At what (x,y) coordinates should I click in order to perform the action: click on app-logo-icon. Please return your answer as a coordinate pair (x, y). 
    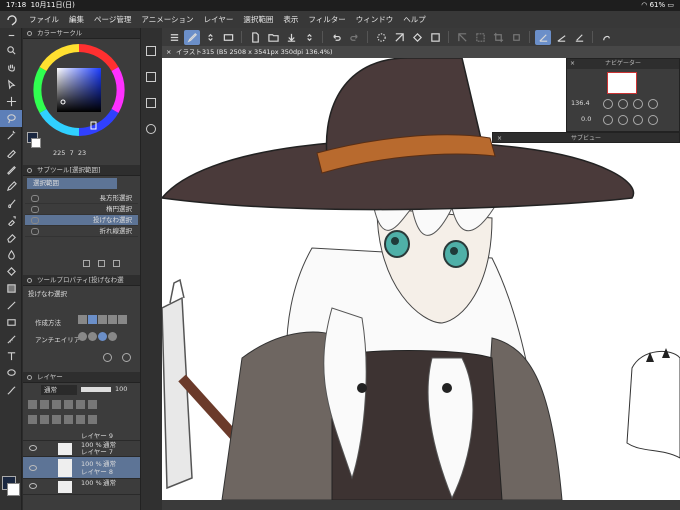
    Looking at the image, I should click on (12, 20).